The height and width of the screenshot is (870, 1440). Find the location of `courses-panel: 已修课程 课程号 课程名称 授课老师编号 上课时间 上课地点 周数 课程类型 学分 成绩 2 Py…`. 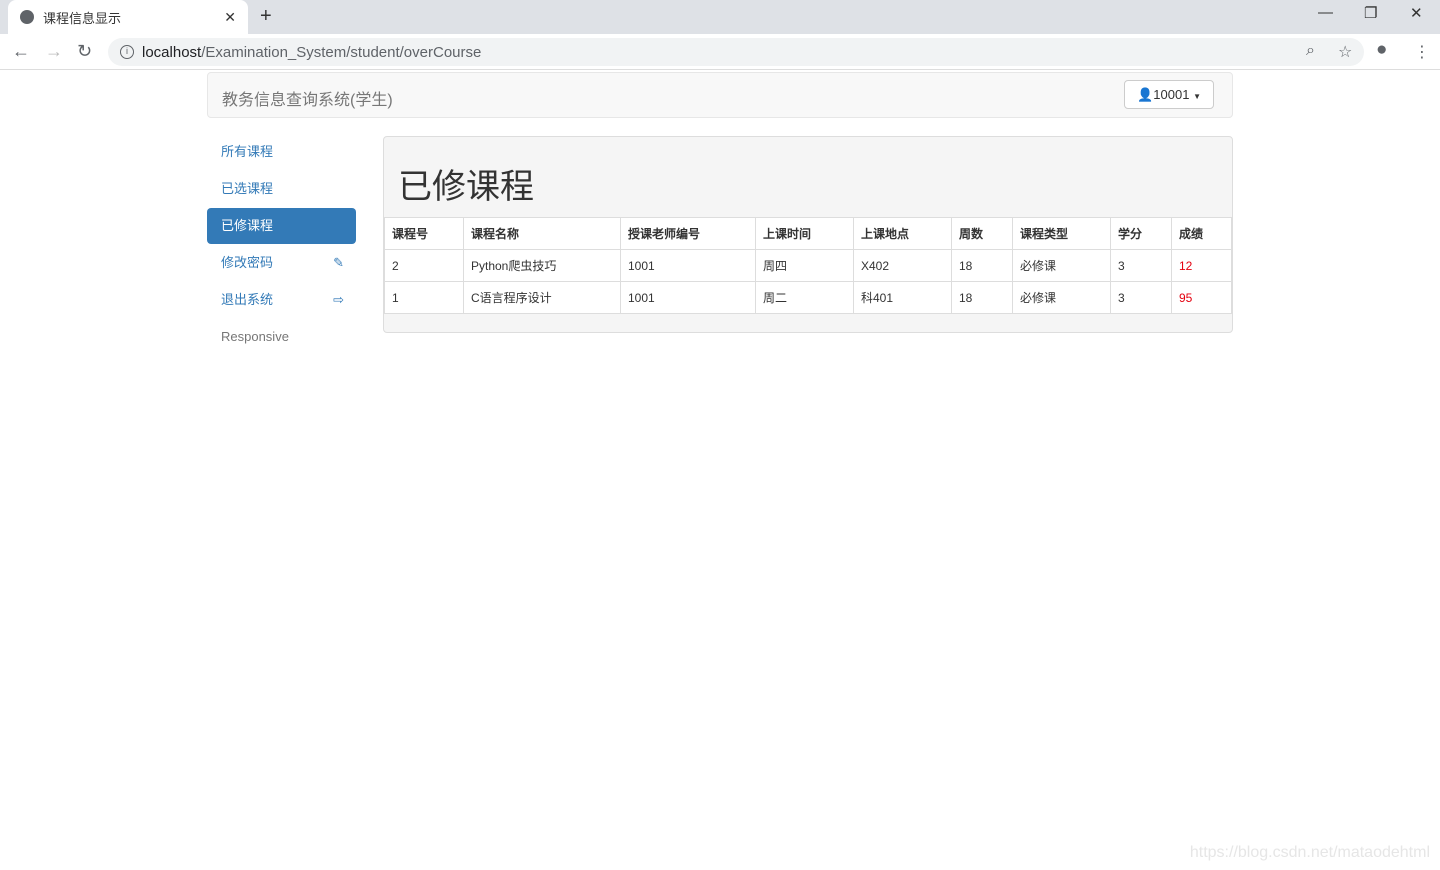

courses-panel: 已修课程 课程号 课程名称 授课老师编号 上课时间 上课地点 周数 课程类型 学分 成绩 2 Py… is located at coordinates (808, 234).